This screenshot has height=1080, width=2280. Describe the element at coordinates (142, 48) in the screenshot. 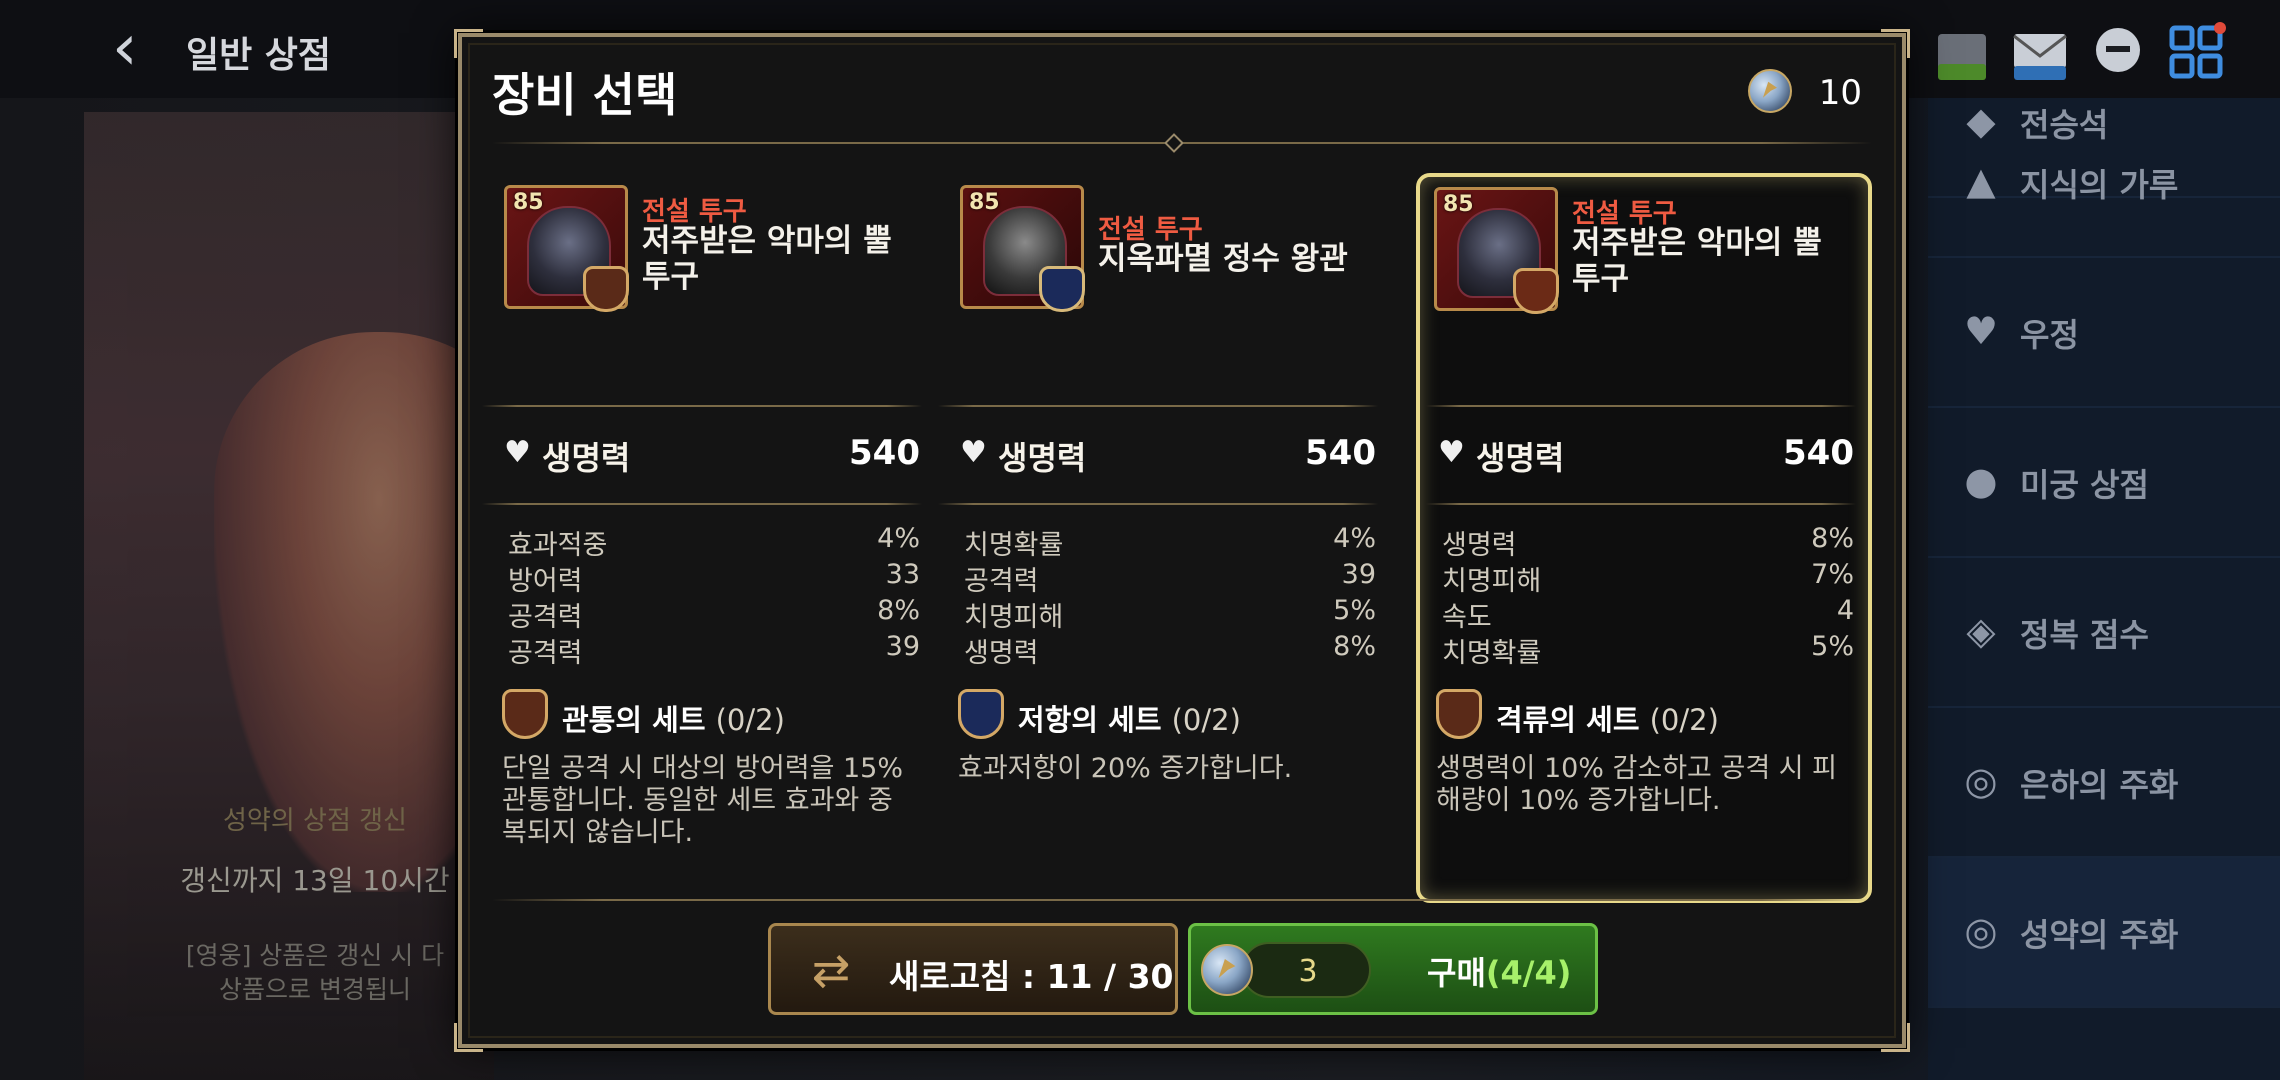

I see `chevron-left-icon: ‹` at that location.